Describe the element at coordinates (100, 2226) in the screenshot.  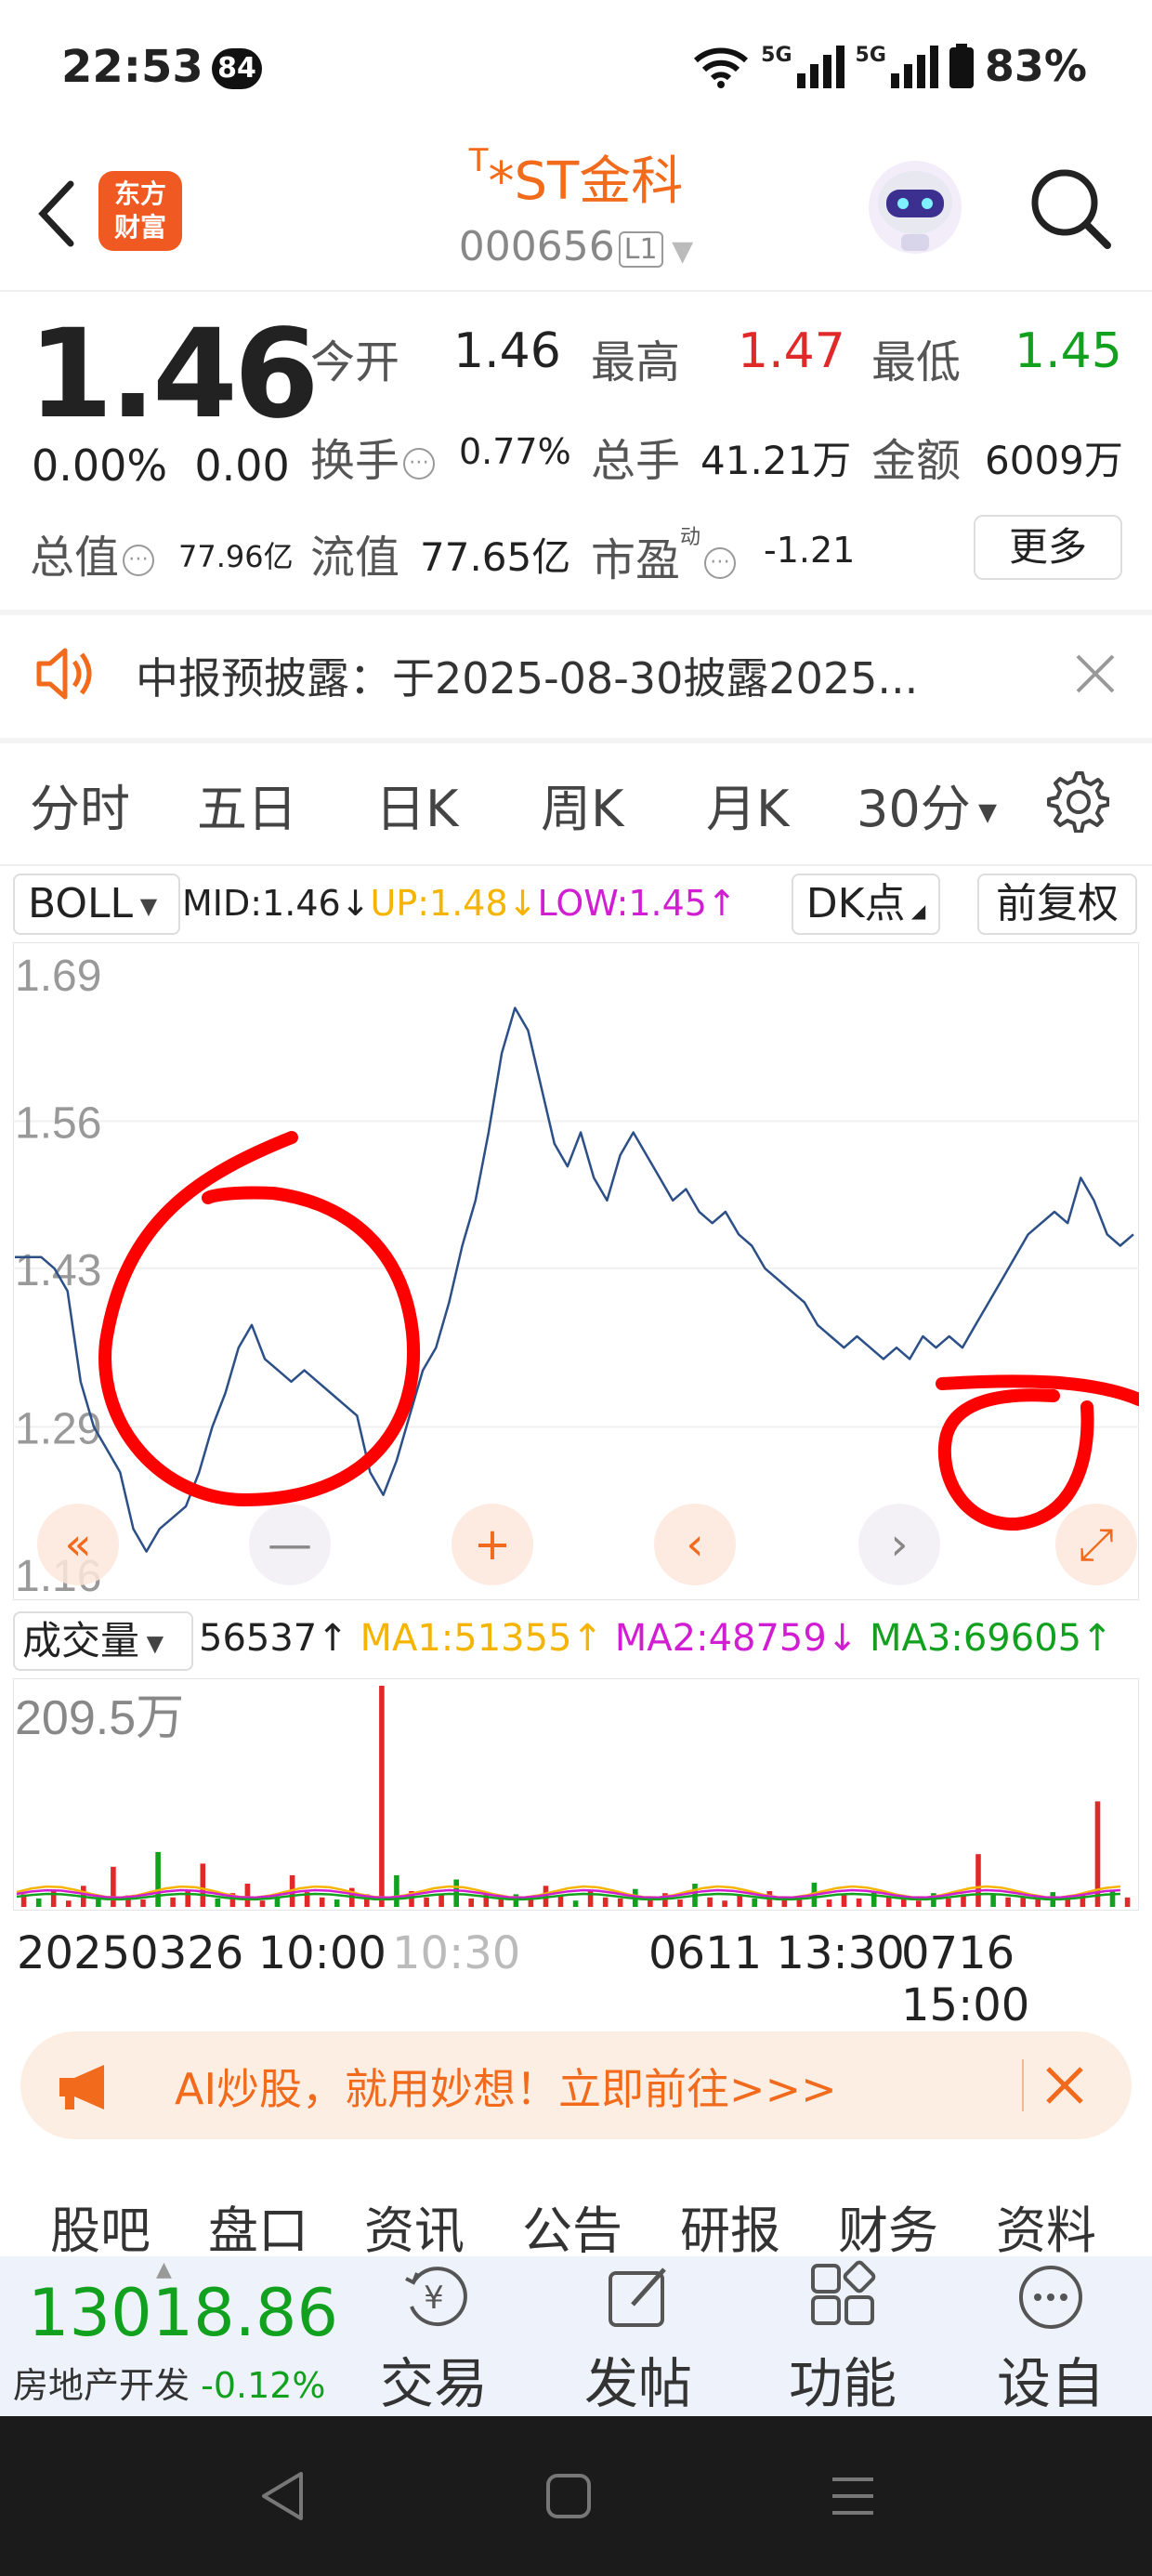
I see `tab-guba: 股吧` at that location.